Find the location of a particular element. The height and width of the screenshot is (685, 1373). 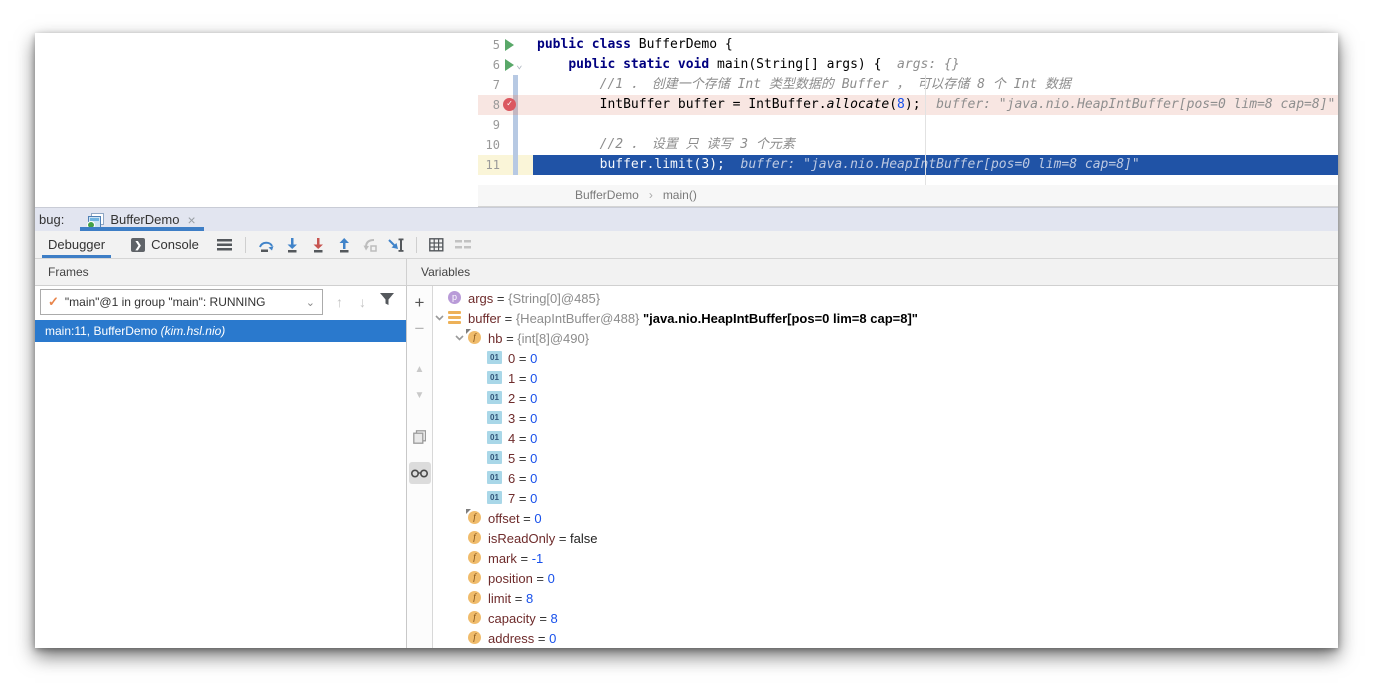

tab-debugger: Debugger is located at coordinates (77, 244).